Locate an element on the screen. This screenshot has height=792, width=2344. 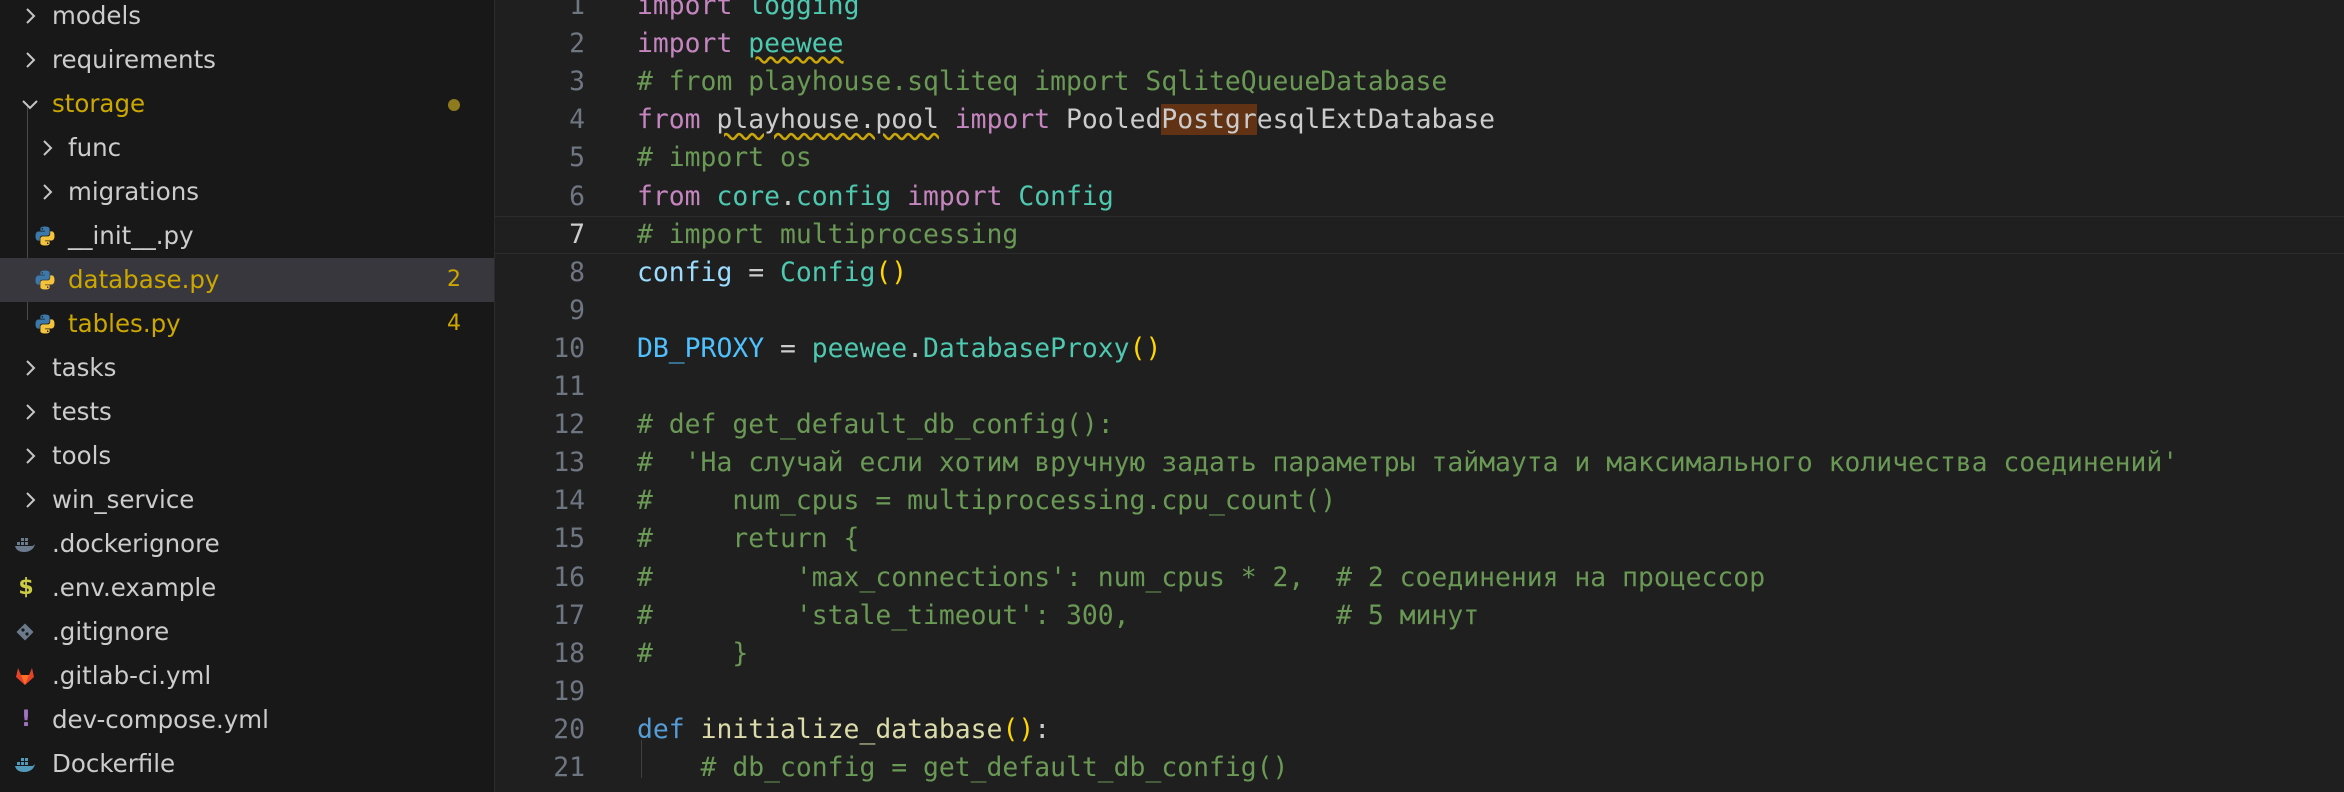
chevron-down-icon is located at coordinates (30, 104).